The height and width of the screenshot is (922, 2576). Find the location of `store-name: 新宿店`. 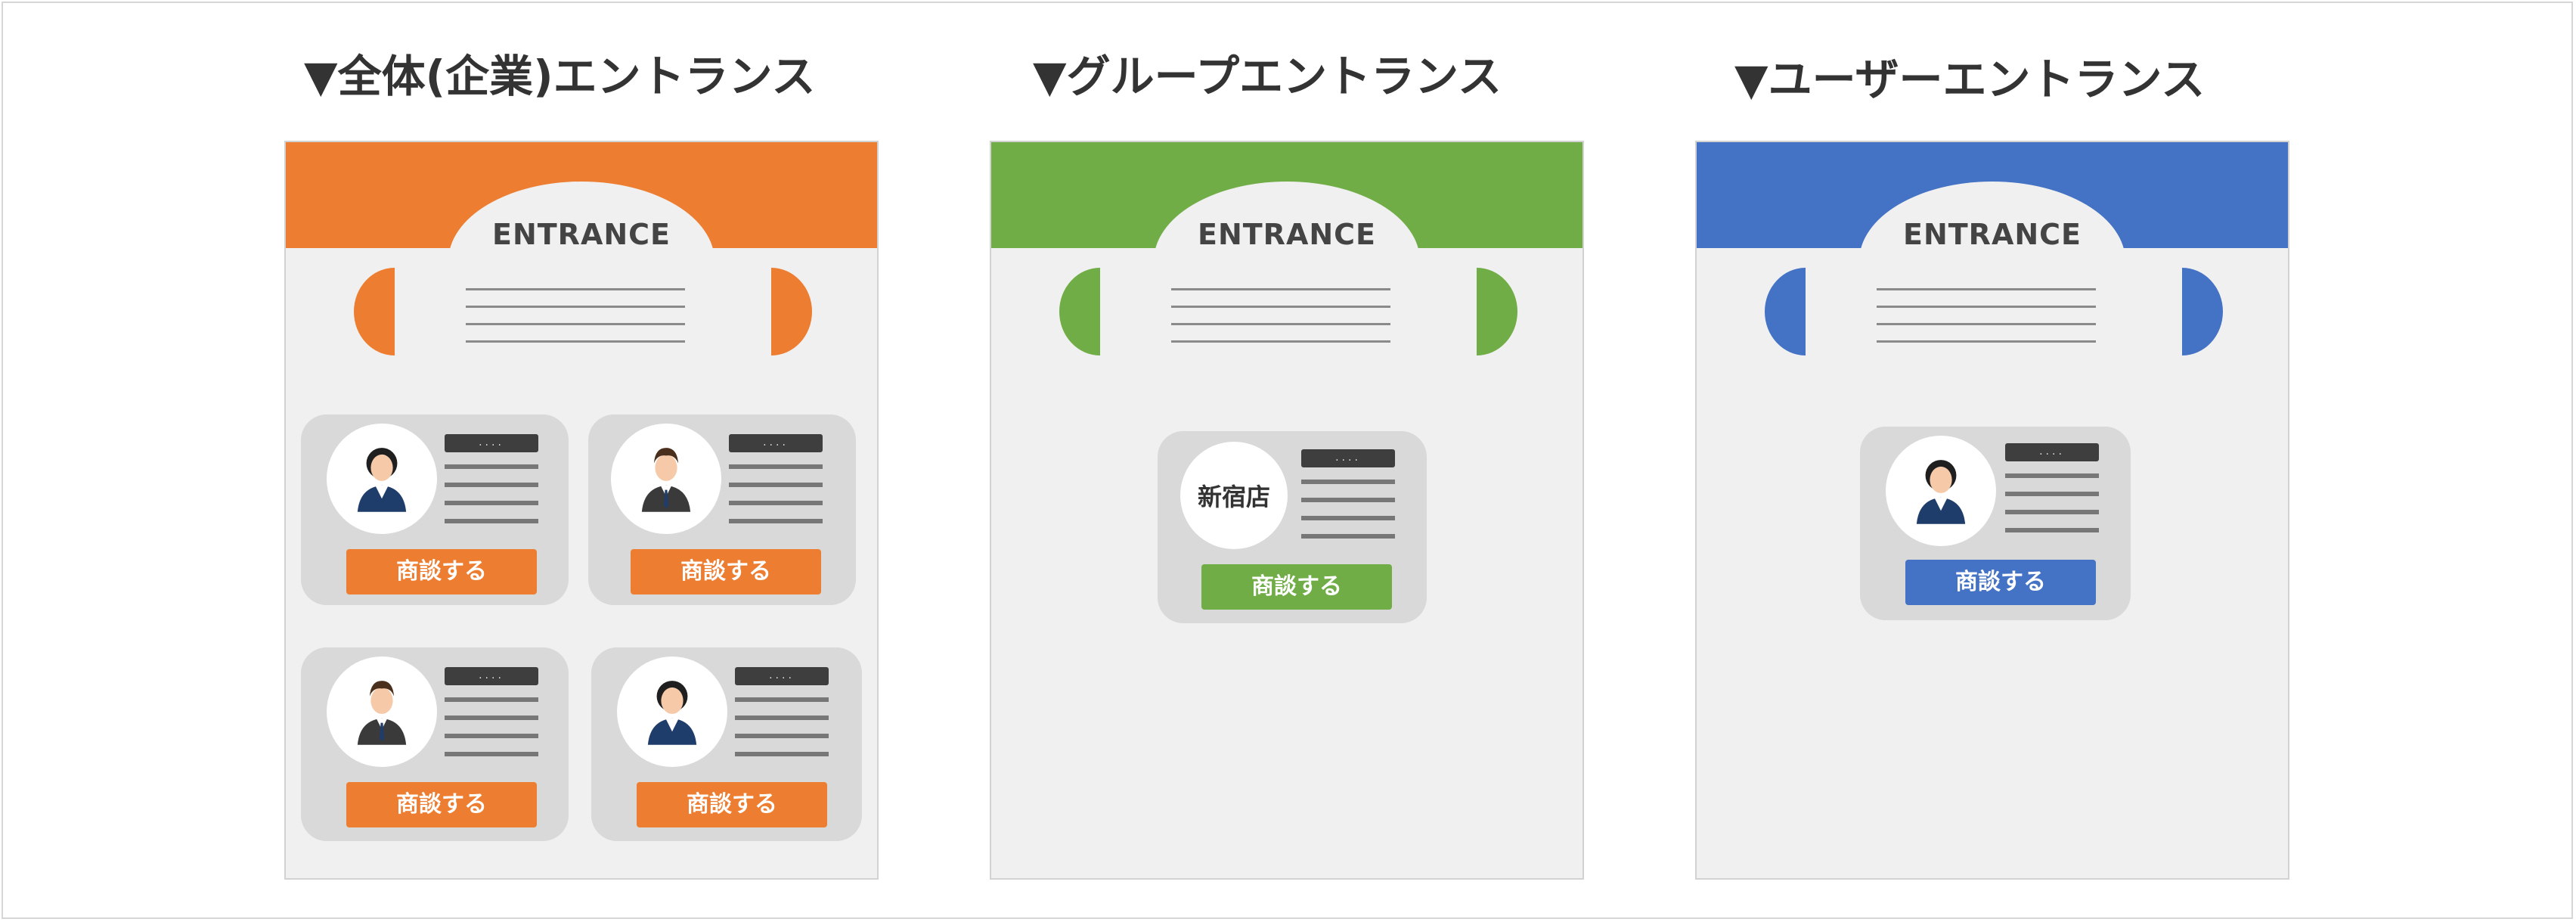

store-name: 新宿店 is located at coordinates (1233, 497).